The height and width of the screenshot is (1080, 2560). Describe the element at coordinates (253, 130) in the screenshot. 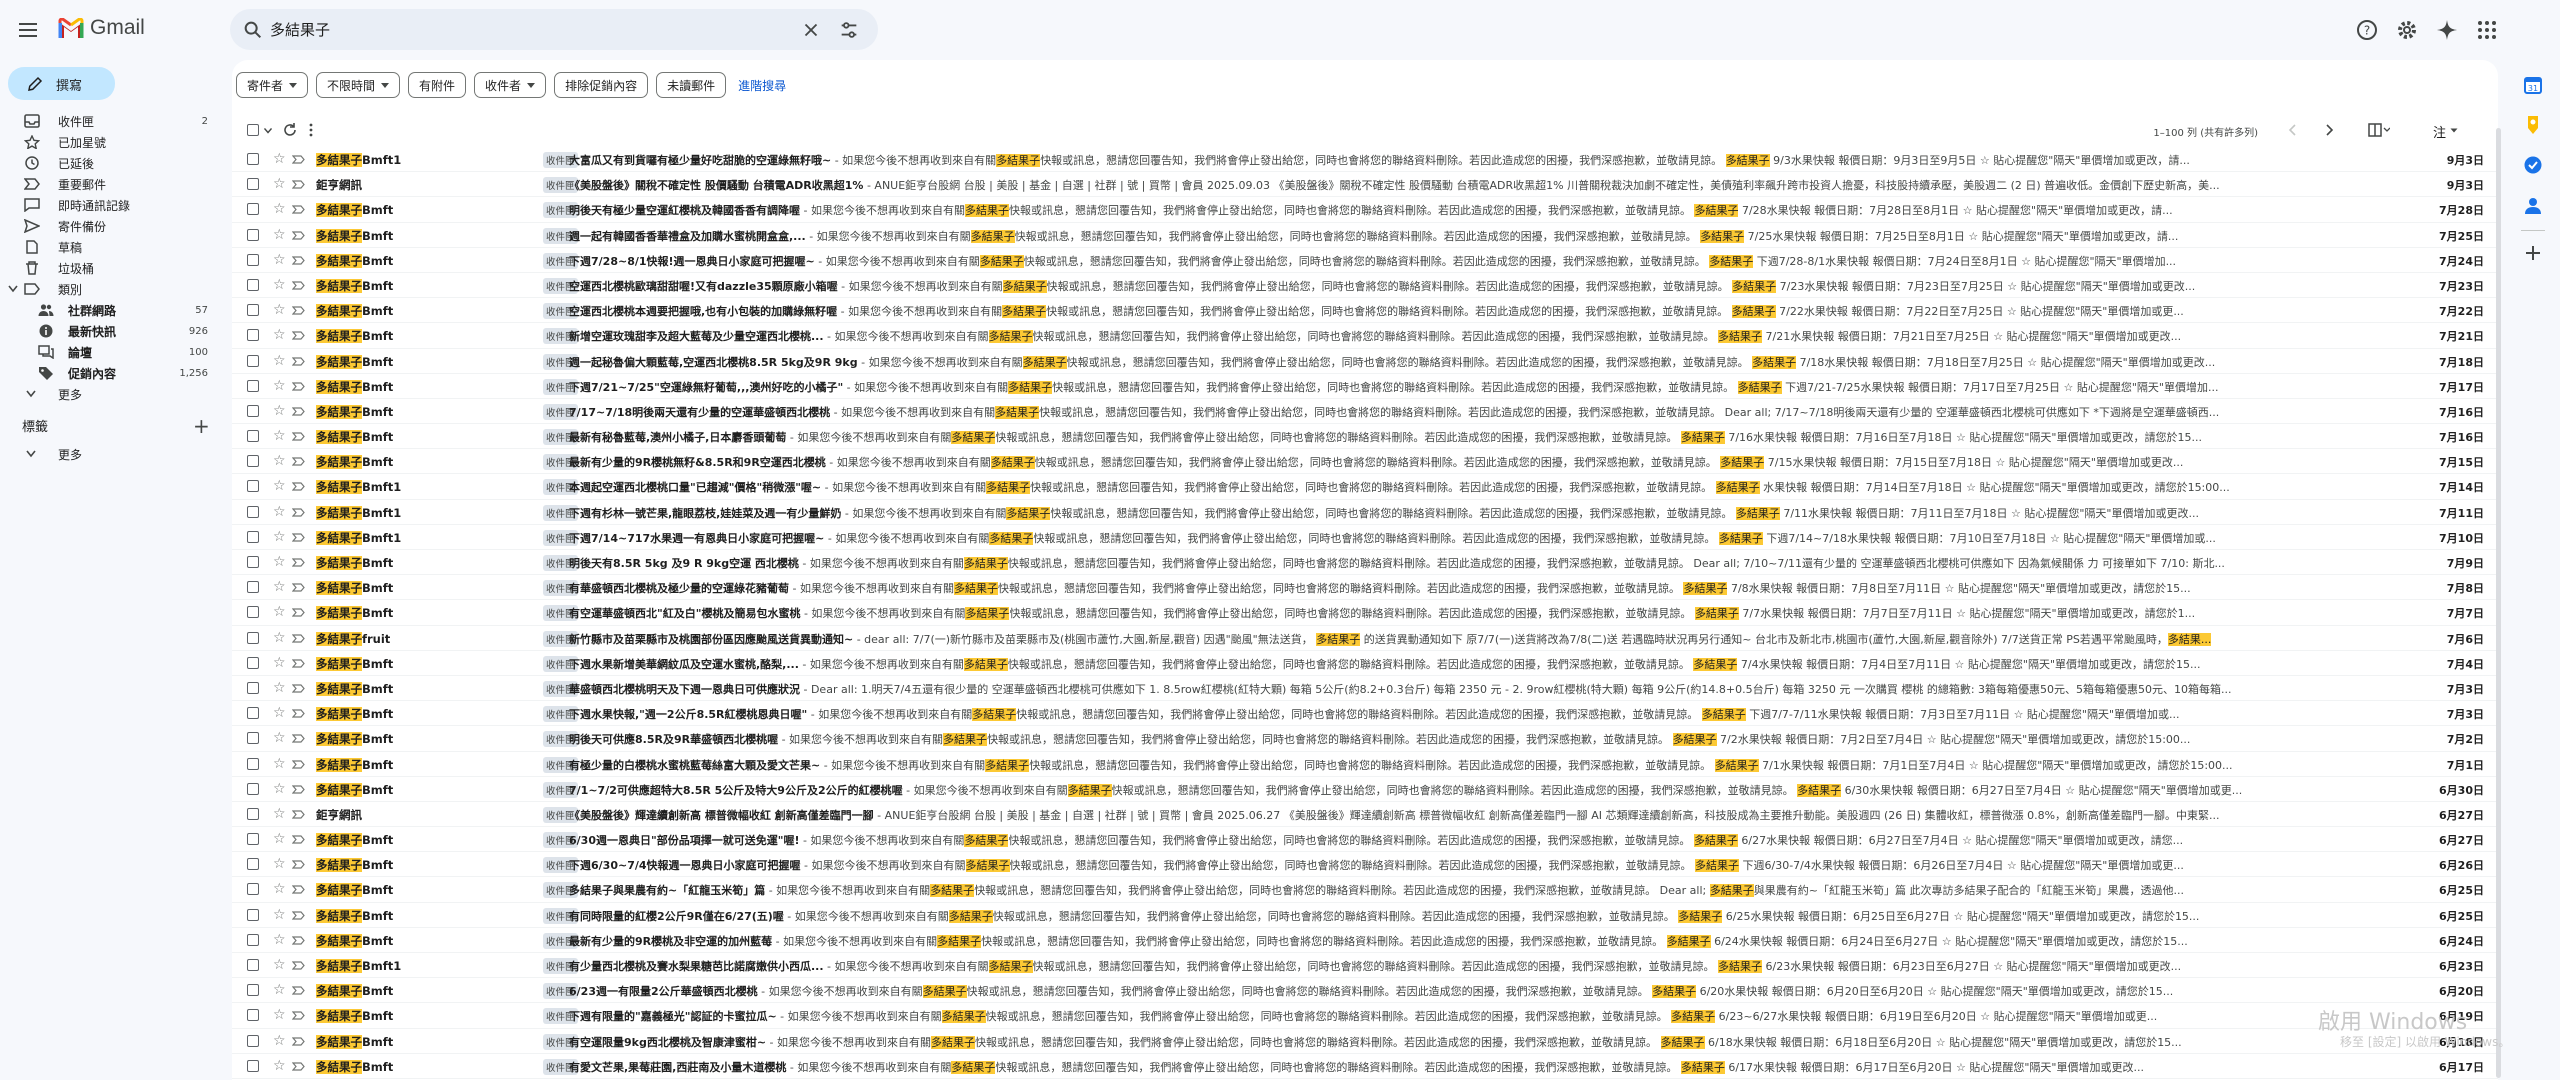

I see `select-all-checkbox` at that location.